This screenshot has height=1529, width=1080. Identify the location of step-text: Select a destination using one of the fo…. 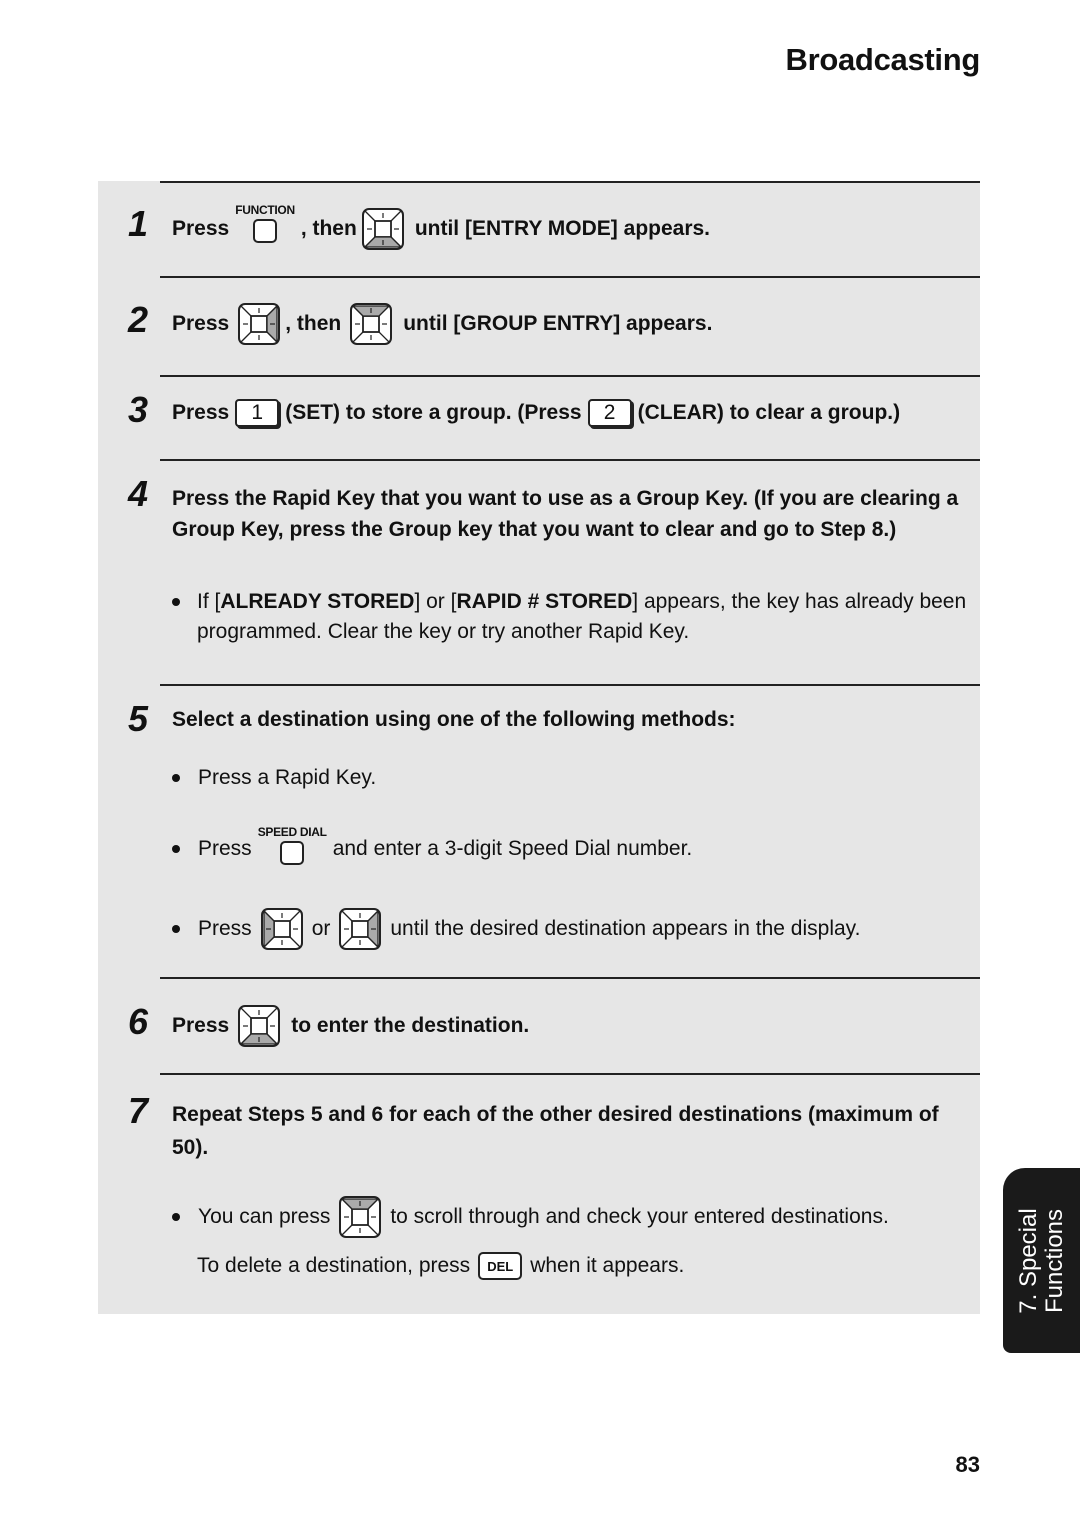
(454, 719).